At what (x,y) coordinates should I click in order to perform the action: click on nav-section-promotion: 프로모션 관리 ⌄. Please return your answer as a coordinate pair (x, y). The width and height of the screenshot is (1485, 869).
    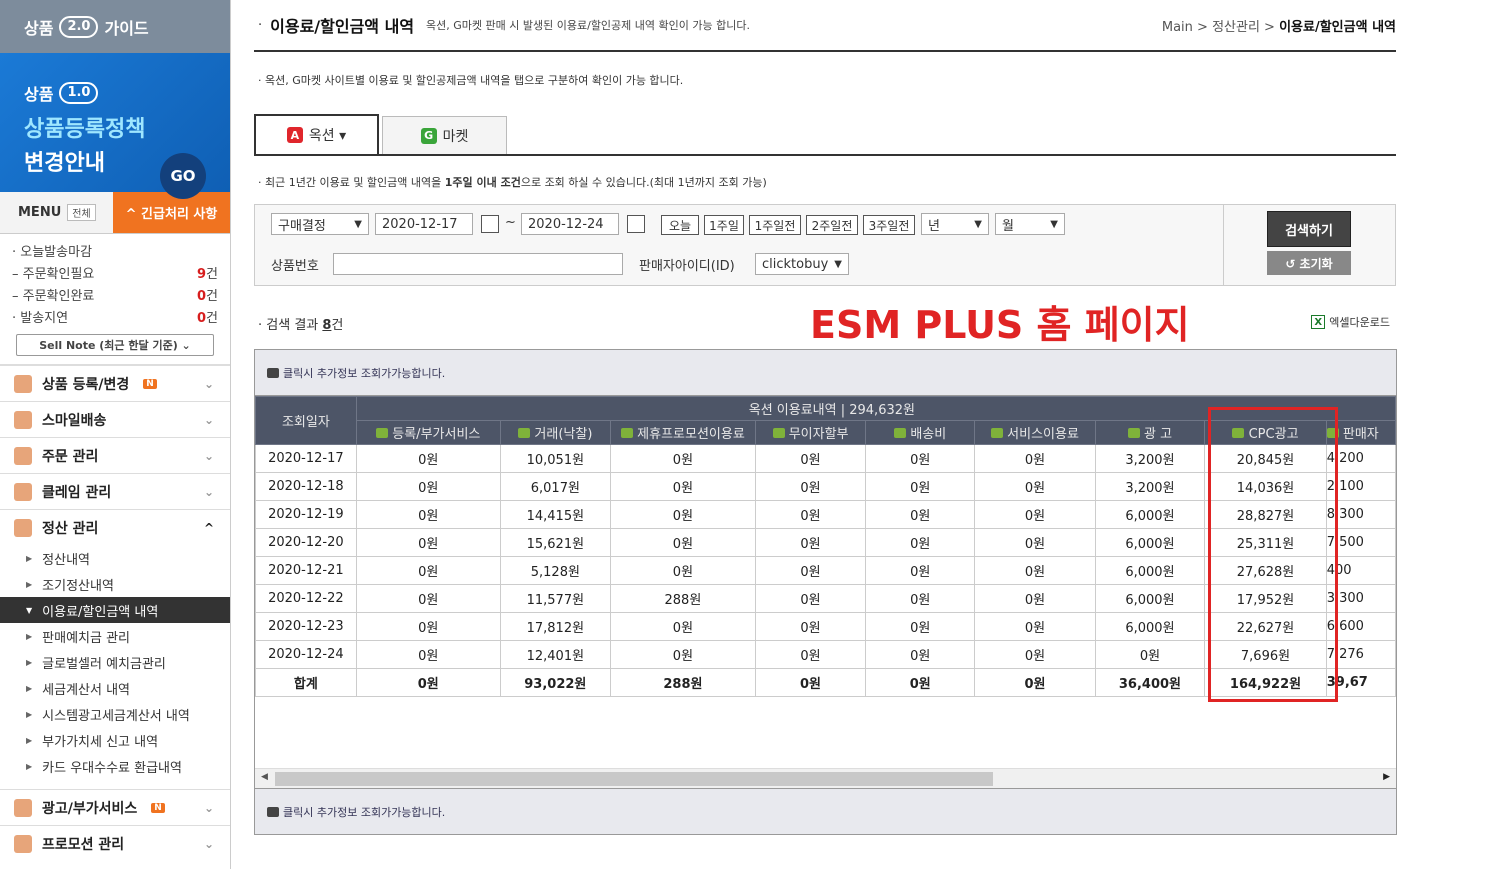
    Looking at the image, I should click on (115, 843).